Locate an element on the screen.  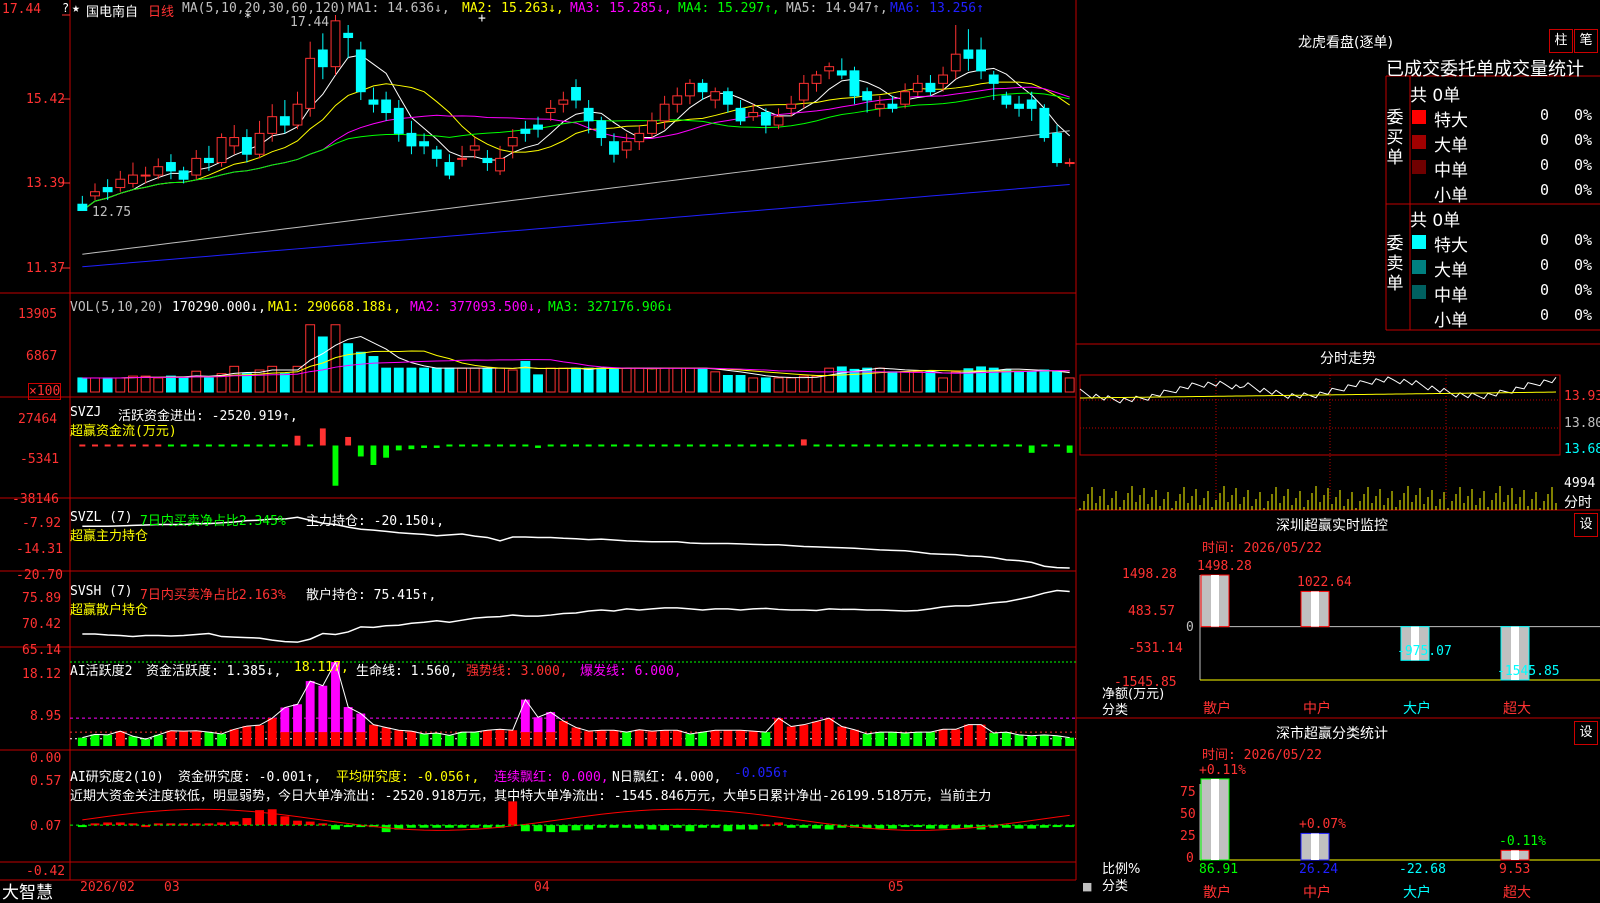
svzl-label: SVZL (7) is located at coordinates (101, 517).